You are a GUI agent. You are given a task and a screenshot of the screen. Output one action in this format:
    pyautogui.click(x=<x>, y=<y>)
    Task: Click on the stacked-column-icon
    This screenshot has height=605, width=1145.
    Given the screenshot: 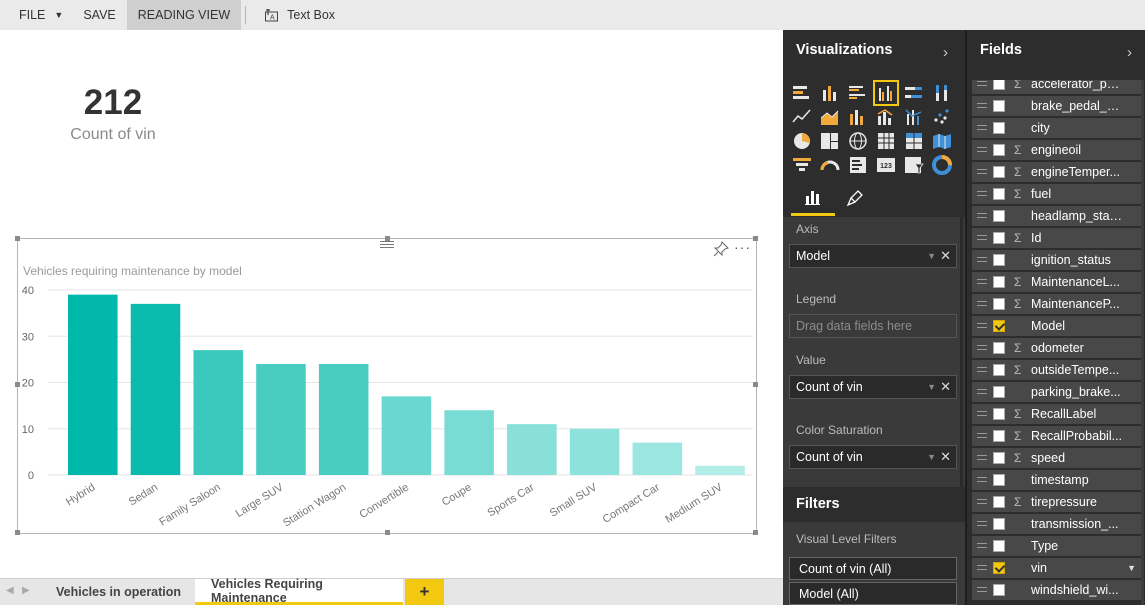 What is the action you would take?
    pyautogui.click(x=830, y=93)
    